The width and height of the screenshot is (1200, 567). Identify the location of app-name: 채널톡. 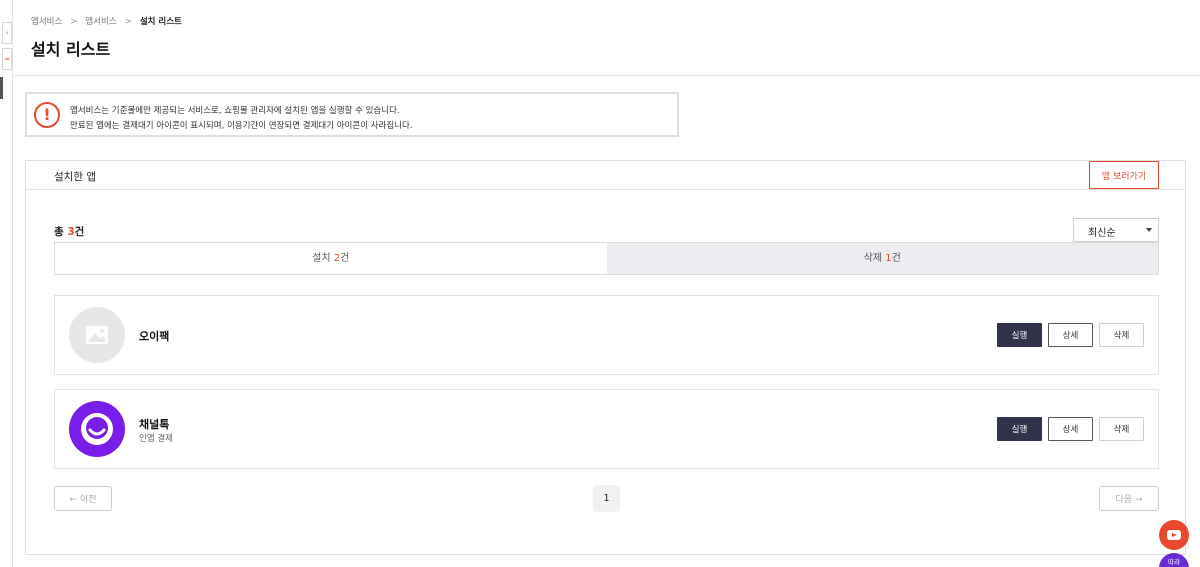
(154, 424).